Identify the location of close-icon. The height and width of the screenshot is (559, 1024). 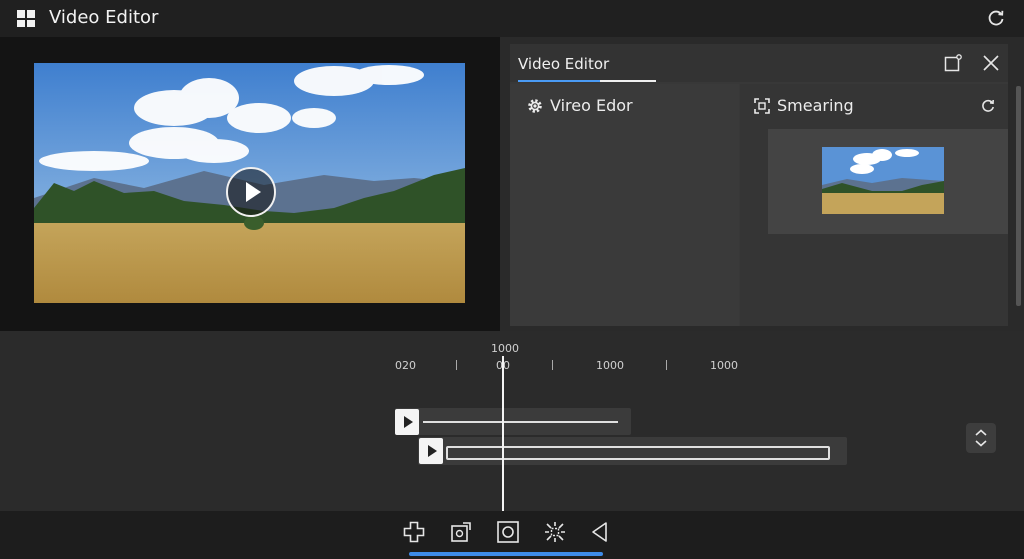
(991, 63).